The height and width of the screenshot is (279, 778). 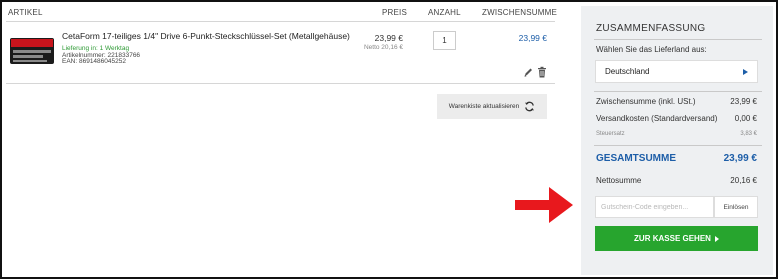 What do you see at coordinates (619, 180) in the screenshot?
I see `summary-label: Nettosumme` at bounding box center [619, 180].